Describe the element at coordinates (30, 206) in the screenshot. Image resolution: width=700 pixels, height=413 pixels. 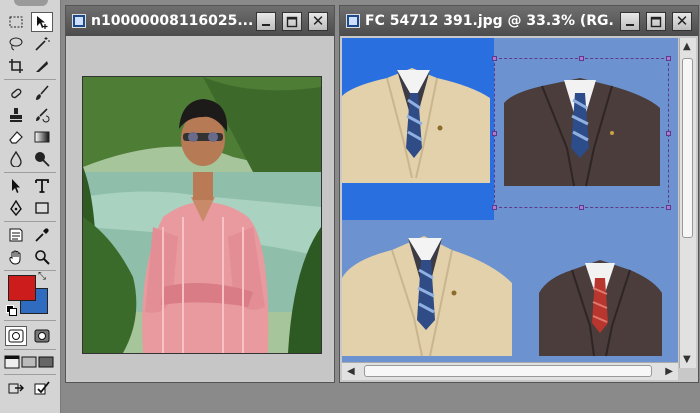
I see `tools-panel: ⤡` at that location.